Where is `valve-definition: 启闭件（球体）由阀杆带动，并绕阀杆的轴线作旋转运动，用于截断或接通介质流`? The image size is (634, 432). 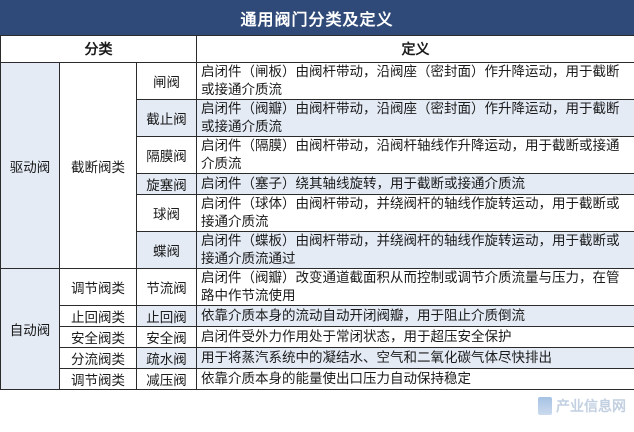
valve-definition: 启闭件（球体）由阀杆带动，并绕阀杆的轴线作旋转运动，用于截断或接通介质流 is located at coordinates (415, 213).